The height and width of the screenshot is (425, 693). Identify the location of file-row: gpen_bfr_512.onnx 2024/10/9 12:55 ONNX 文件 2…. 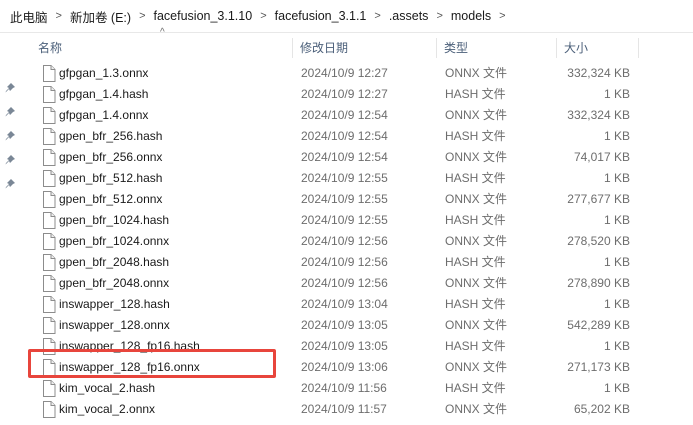
(357, 199).